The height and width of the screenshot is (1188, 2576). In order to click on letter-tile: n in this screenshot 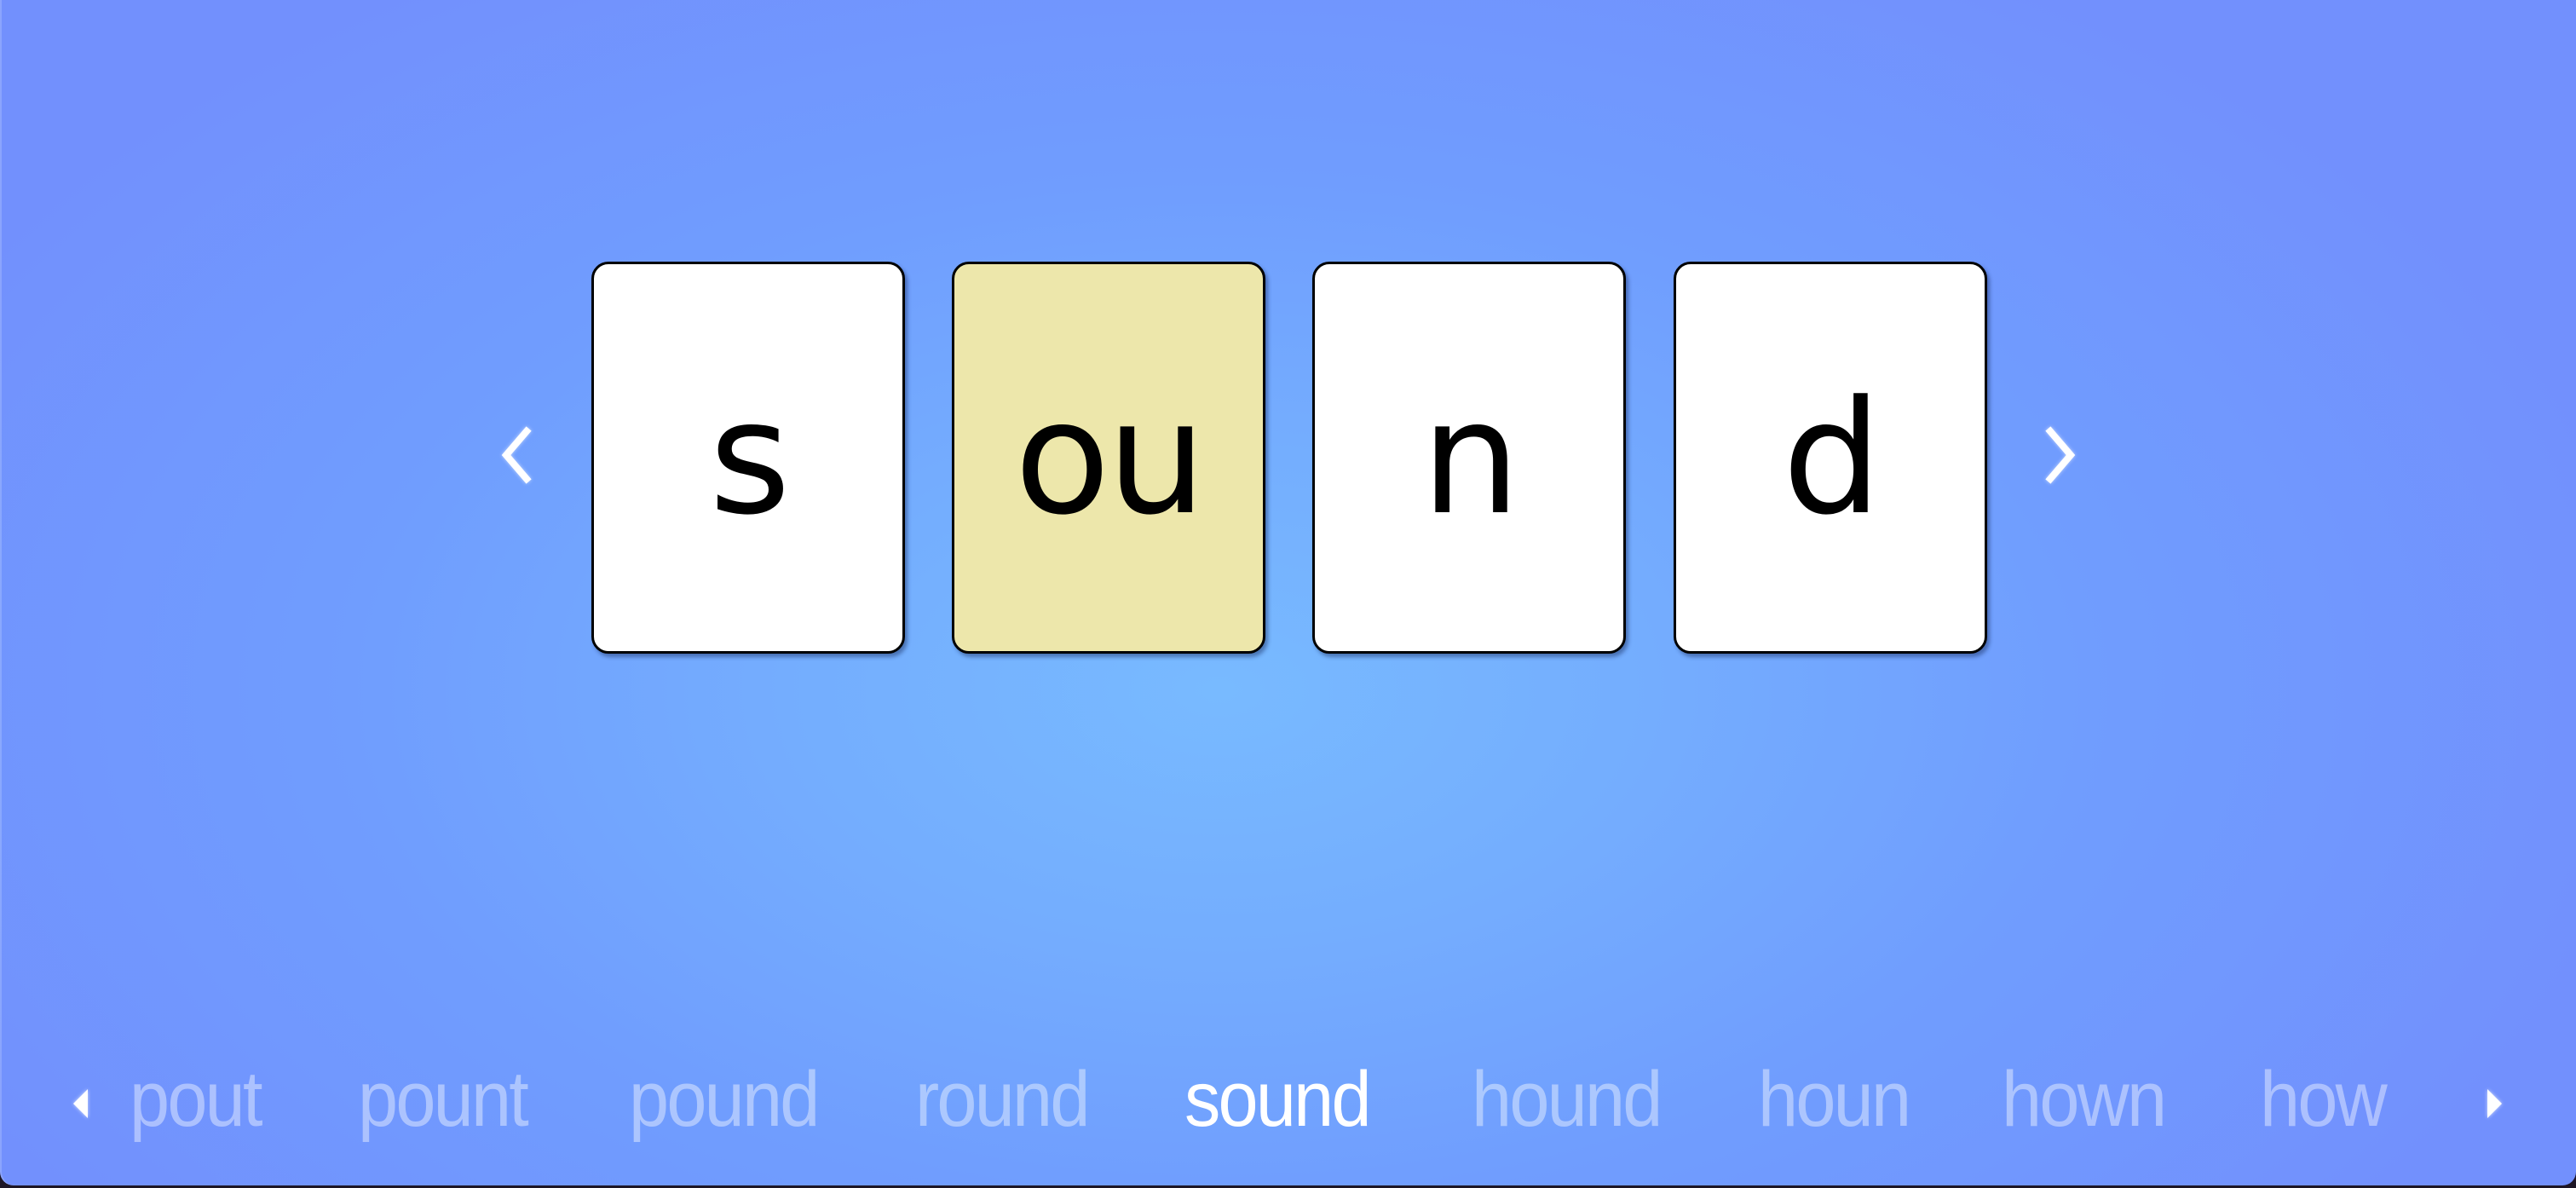, I will do `click(1469, 458)`.